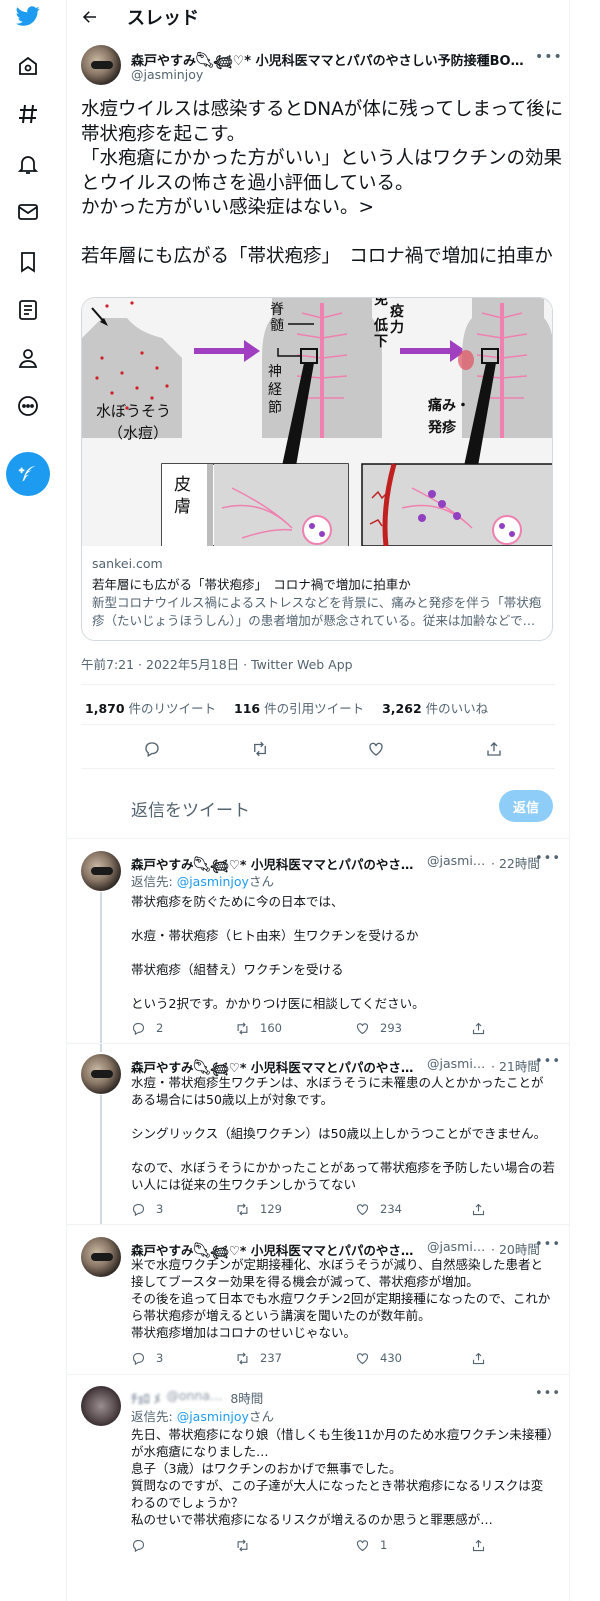  I want to click on tweet-timestamp: 午前7:21 · 2022年5月18日 · Twitter Web App, so click(217, 663).